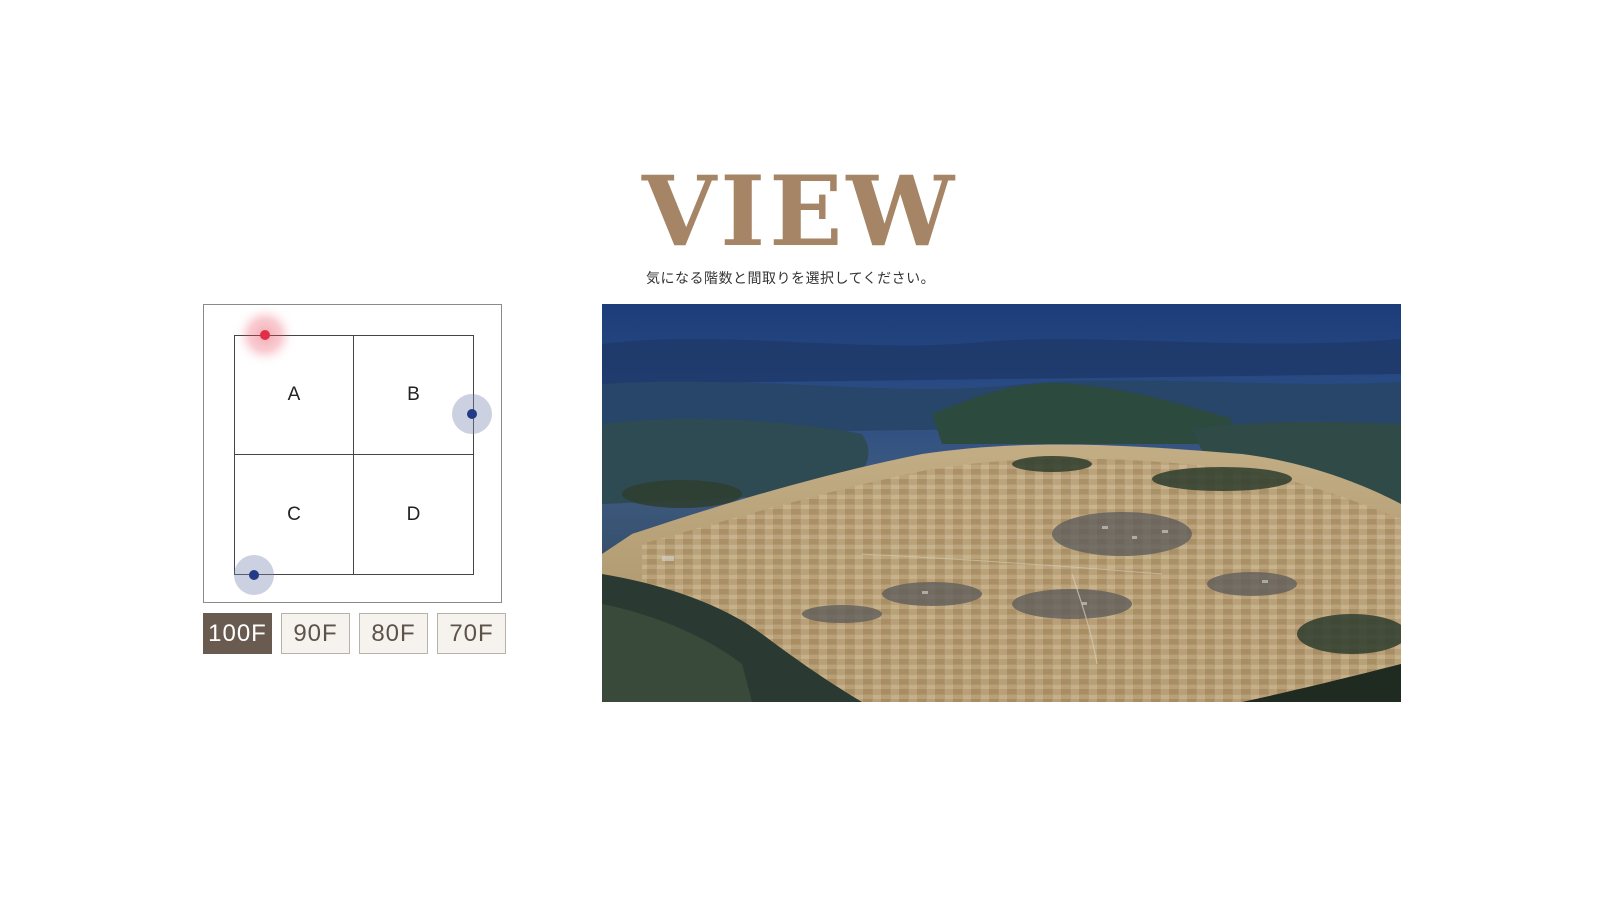 Image resolution: width=1600 pixels, height=900 pixels. I want to click on viewpoint-marker-b, so click(472, 414).